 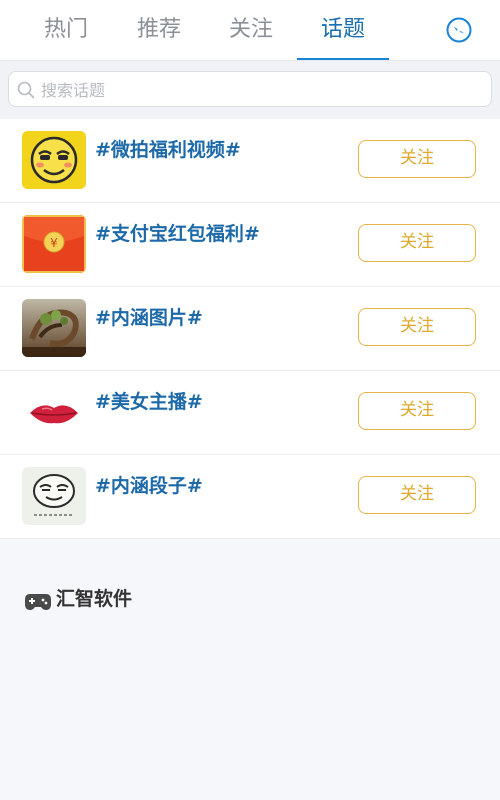 I want to click on gamepad-icon, so click(x=38, y=602).